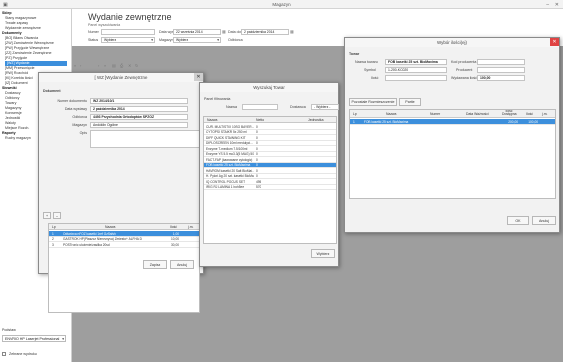 The image size is (563, 362). What do you see at coordinates (9, 330) in the screenshot?
I see `printer-label: Podstaw` at bounding box center [9, 330].